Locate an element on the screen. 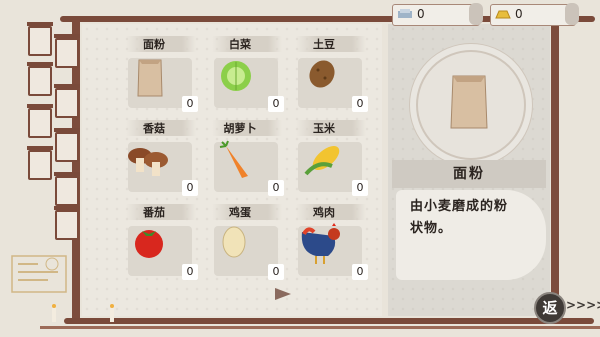 The height and width of the screenshot is (337, 600). item-cell-flour: 面粉 0 is located at coordinates (149, 74).